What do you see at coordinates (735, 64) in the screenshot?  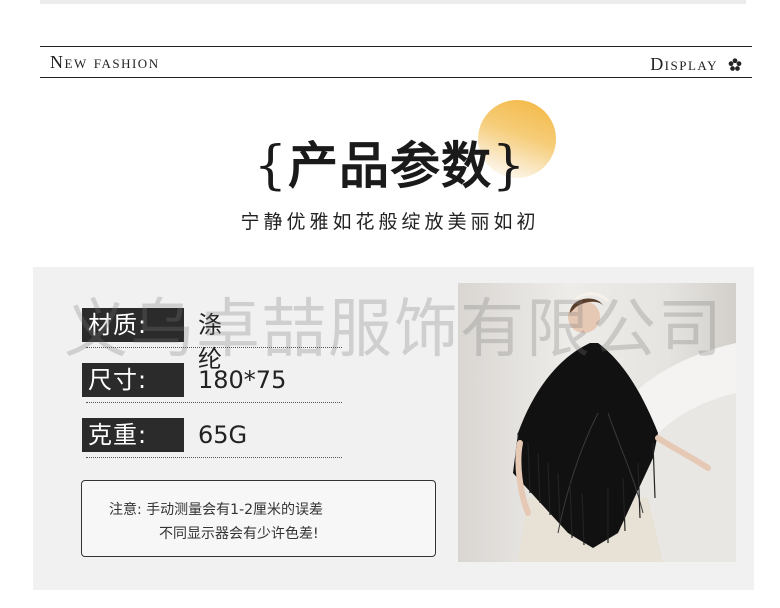 I see `flower-icon` at bounding box center [735, 64].